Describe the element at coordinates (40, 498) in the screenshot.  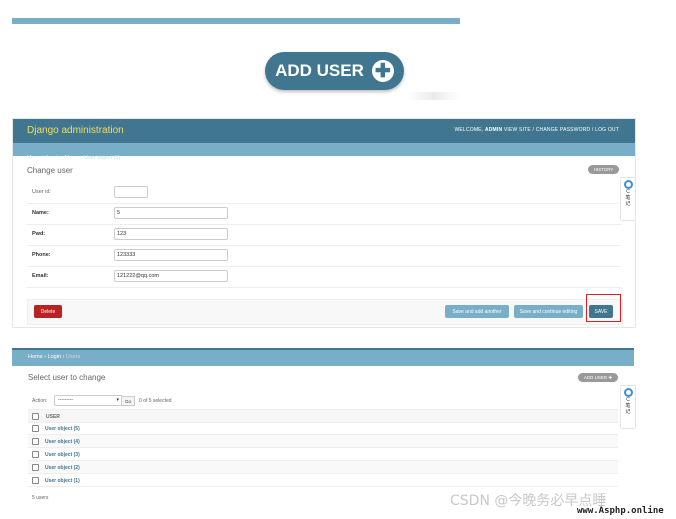
I see `paginator: 5 users` at that location.